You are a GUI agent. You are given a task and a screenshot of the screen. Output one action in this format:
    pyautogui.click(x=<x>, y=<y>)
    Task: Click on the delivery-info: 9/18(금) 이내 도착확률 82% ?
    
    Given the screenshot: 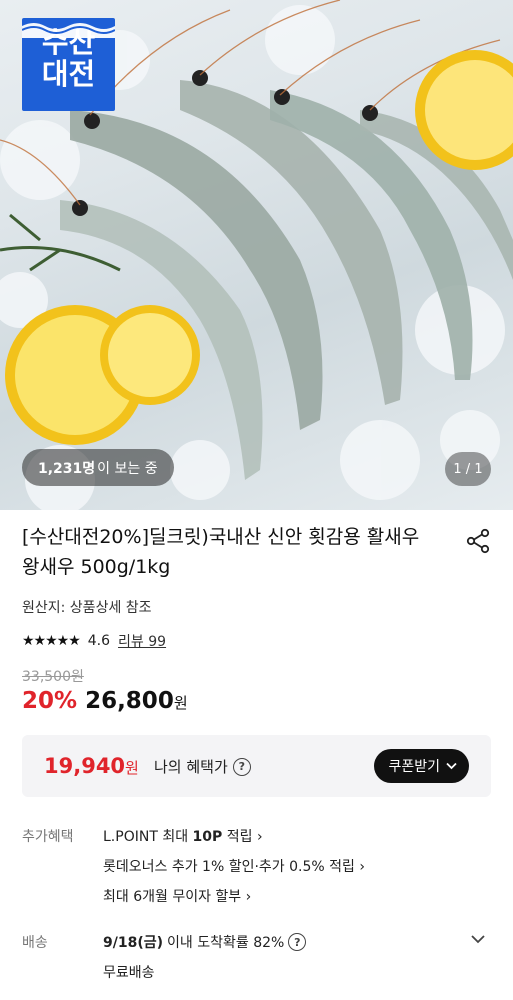 What is the action you would take?
    pyautogui.click(x=205, y=942)
    